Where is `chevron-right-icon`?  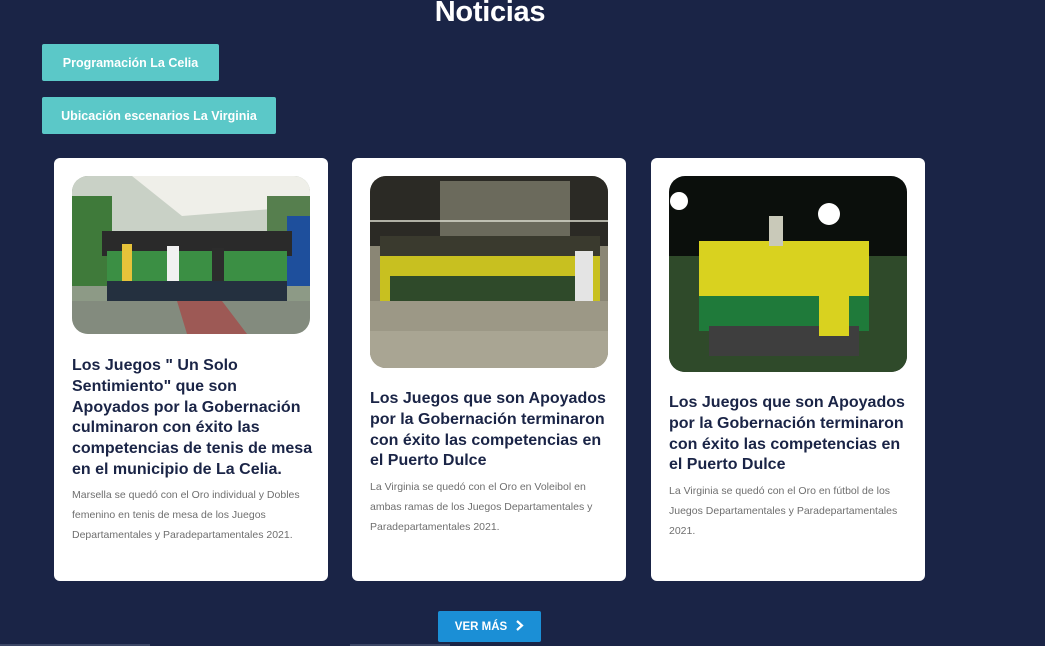
chevron-right-icon is located at coordinates (519, 626).